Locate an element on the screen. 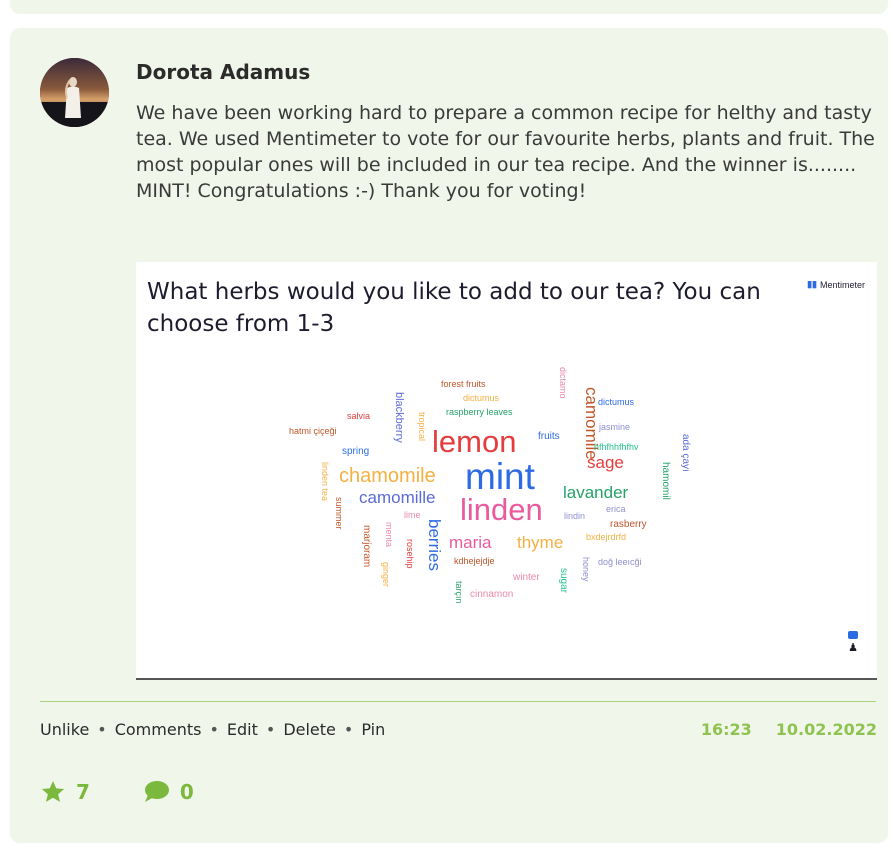  word-cloud-word: lime is located at coordinates (412, 515).